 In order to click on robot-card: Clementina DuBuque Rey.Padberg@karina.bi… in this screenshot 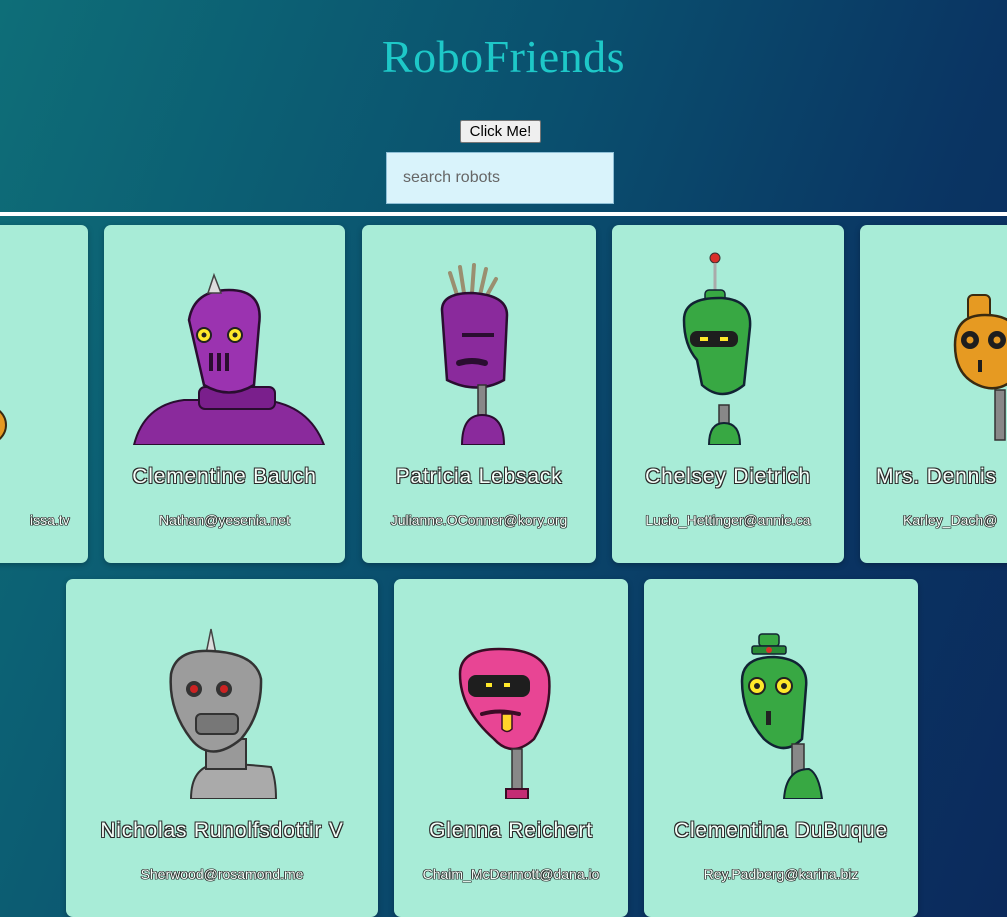, I will do `click(781, 748)`.